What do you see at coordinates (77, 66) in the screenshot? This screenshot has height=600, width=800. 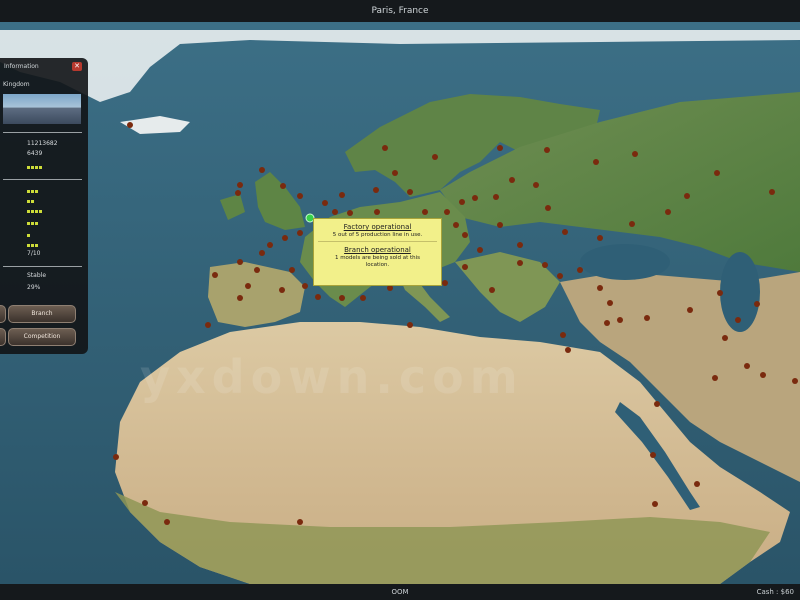 I see `close-icon: ✕` at bounding box center [77, 66].